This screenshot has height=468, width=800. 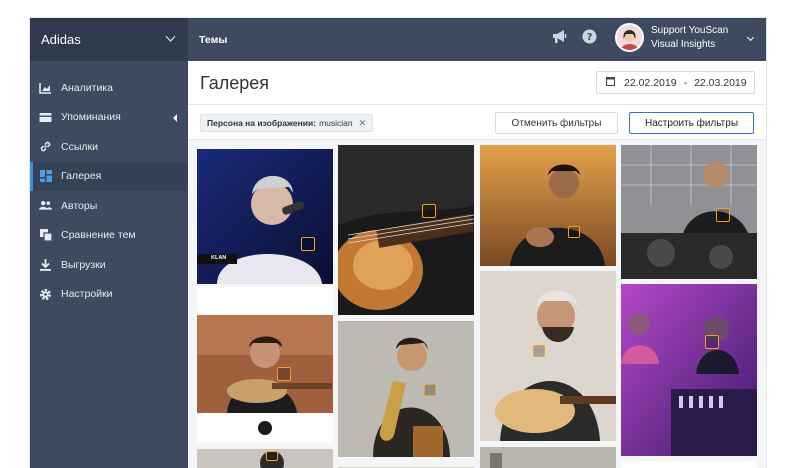 What do you see at coordinates (574, 39) in the screenshot?
I see `topbar-icons: ?` at bounding box center [574, 39].